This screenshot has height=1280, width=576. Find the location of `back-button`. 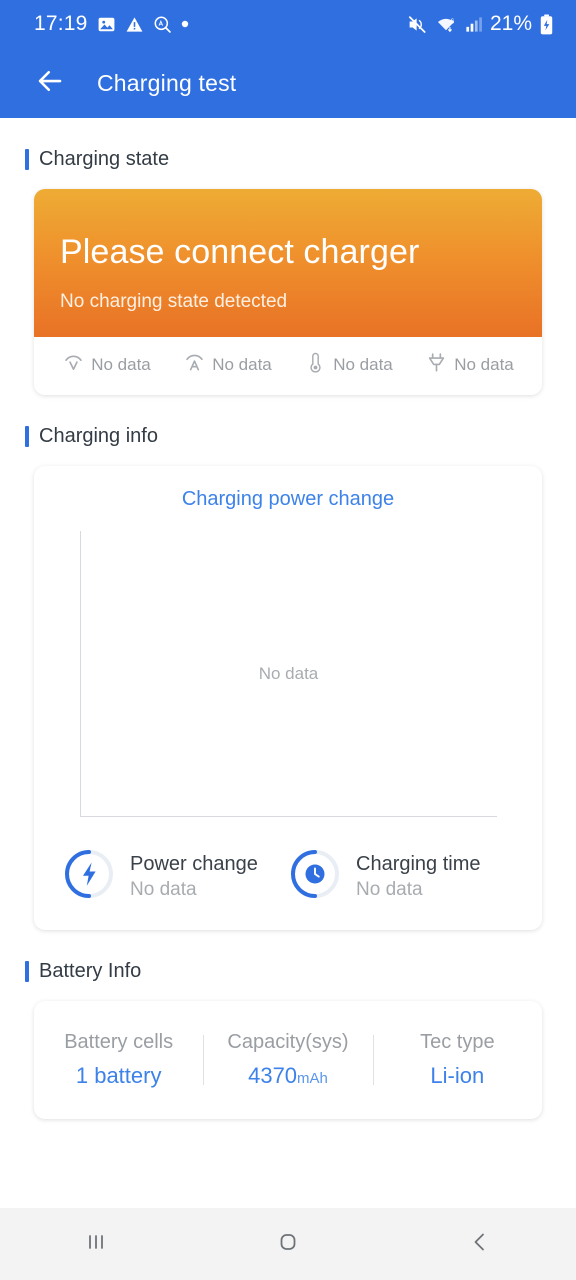

back-button is located at coordinates (50, 83).